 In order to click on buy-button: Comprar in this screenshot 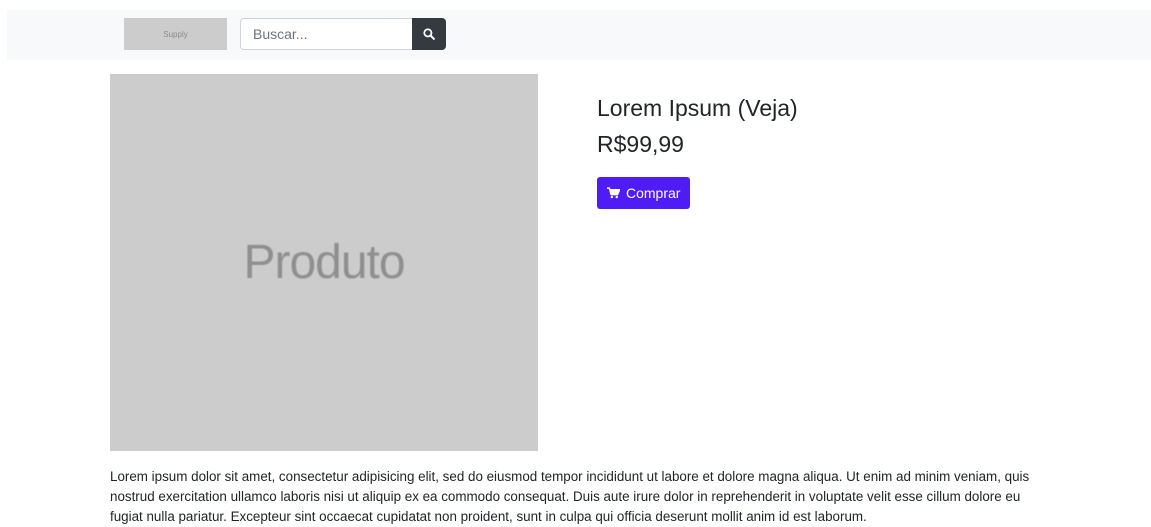, I will do `click(644, 193)`.